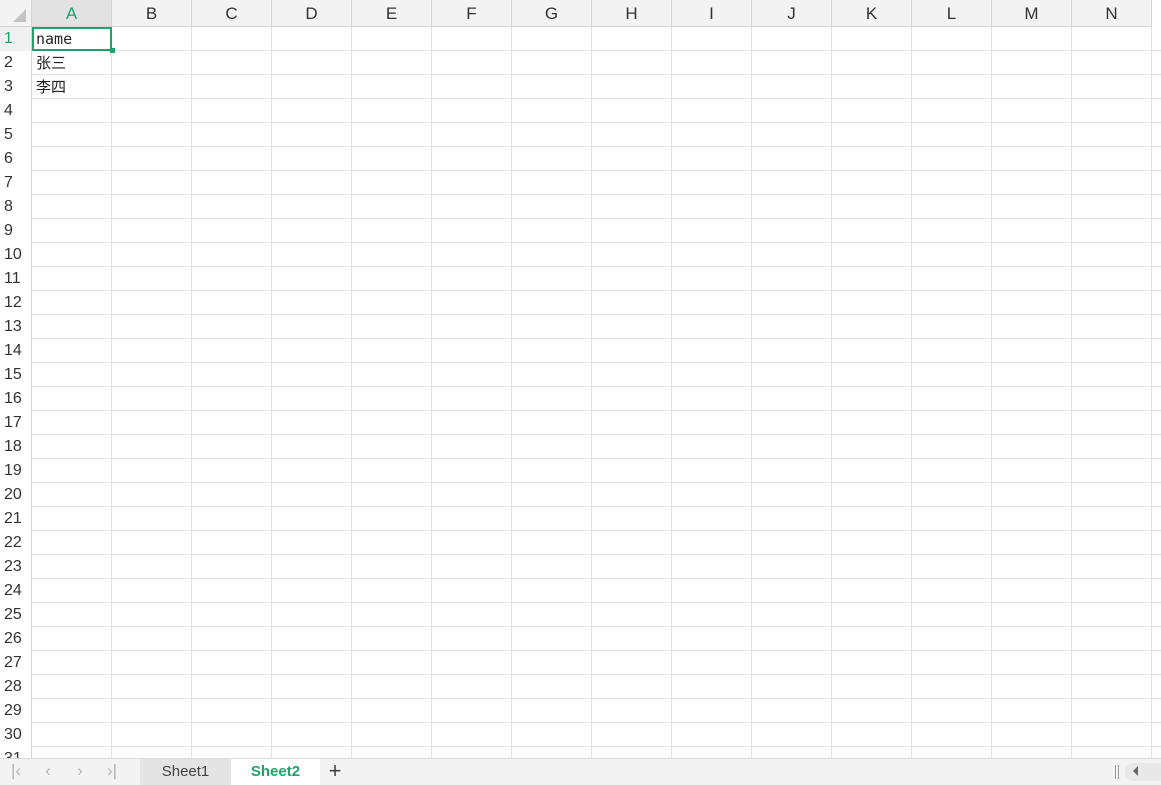  What do you see at coordinates (16, 447) in the screenshot?
I see `row-header-18: 18` at bounding box center [16, 447].